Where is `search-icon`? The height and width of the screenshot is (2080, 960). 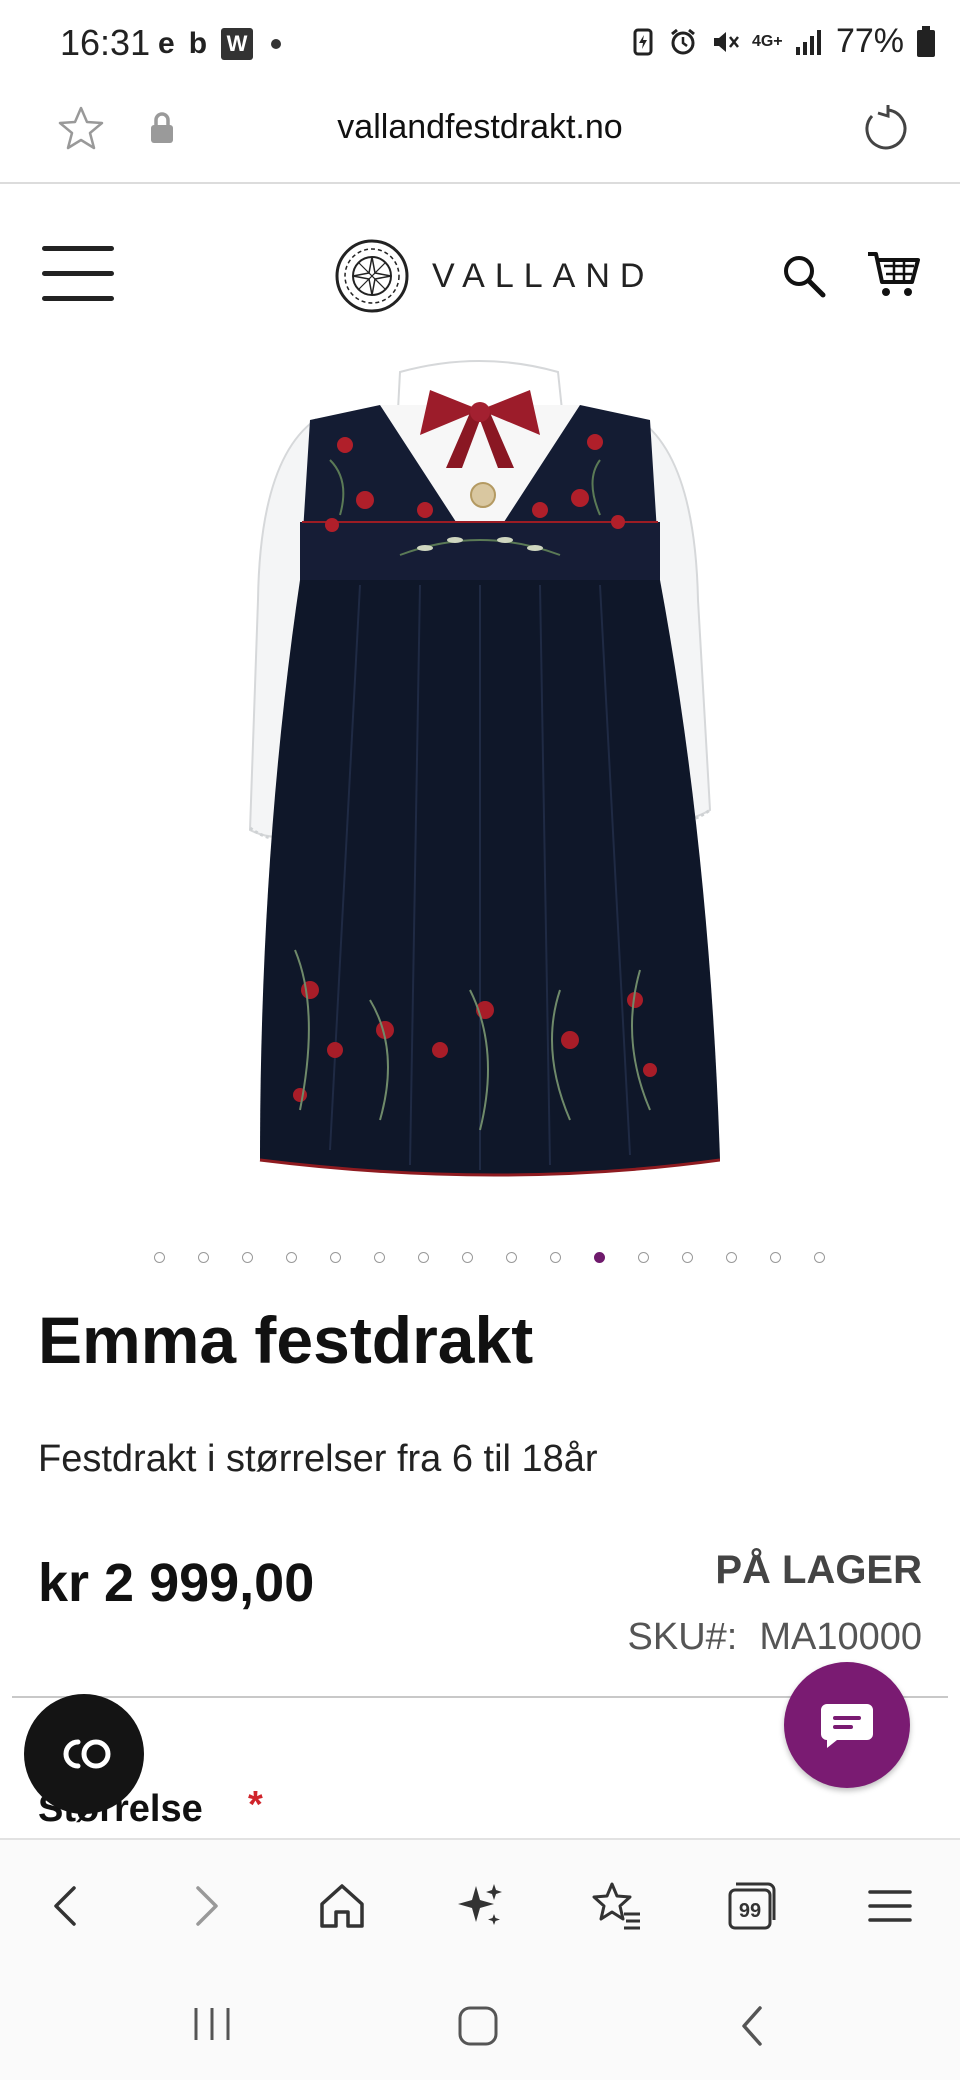
search-icon is located at coordinates (804, 276).